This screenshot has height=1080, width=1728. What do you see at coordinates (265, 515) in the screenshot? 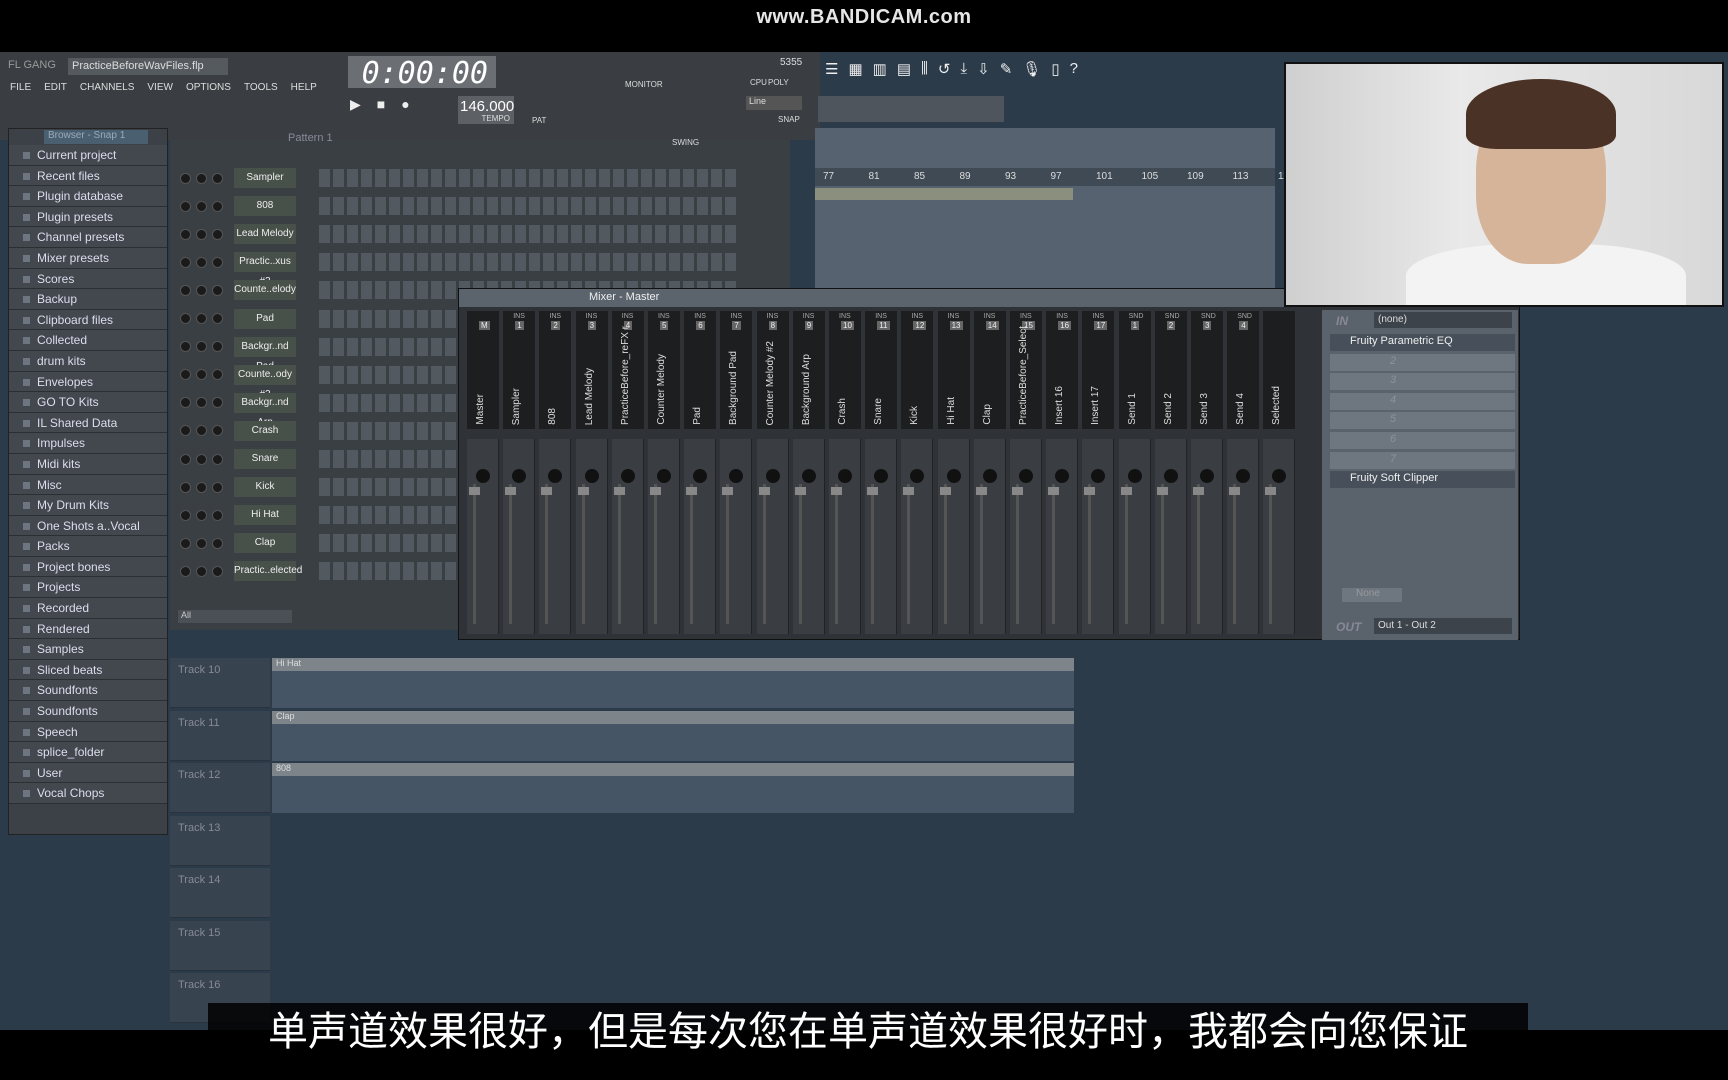
I see `channel-button: Hi Hat` at bounding box center [265, 515].